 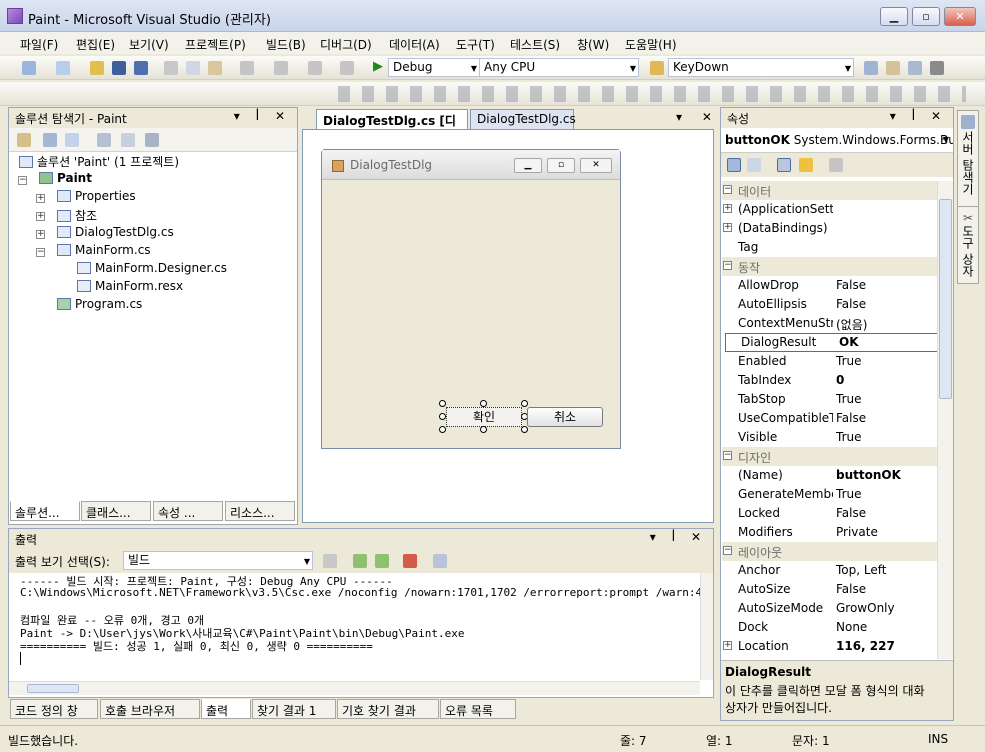 What do you see at coordinates (837, 551) in the screenshot?
I see `property-category: − 레이아웃` at bounding box center [837, 551].